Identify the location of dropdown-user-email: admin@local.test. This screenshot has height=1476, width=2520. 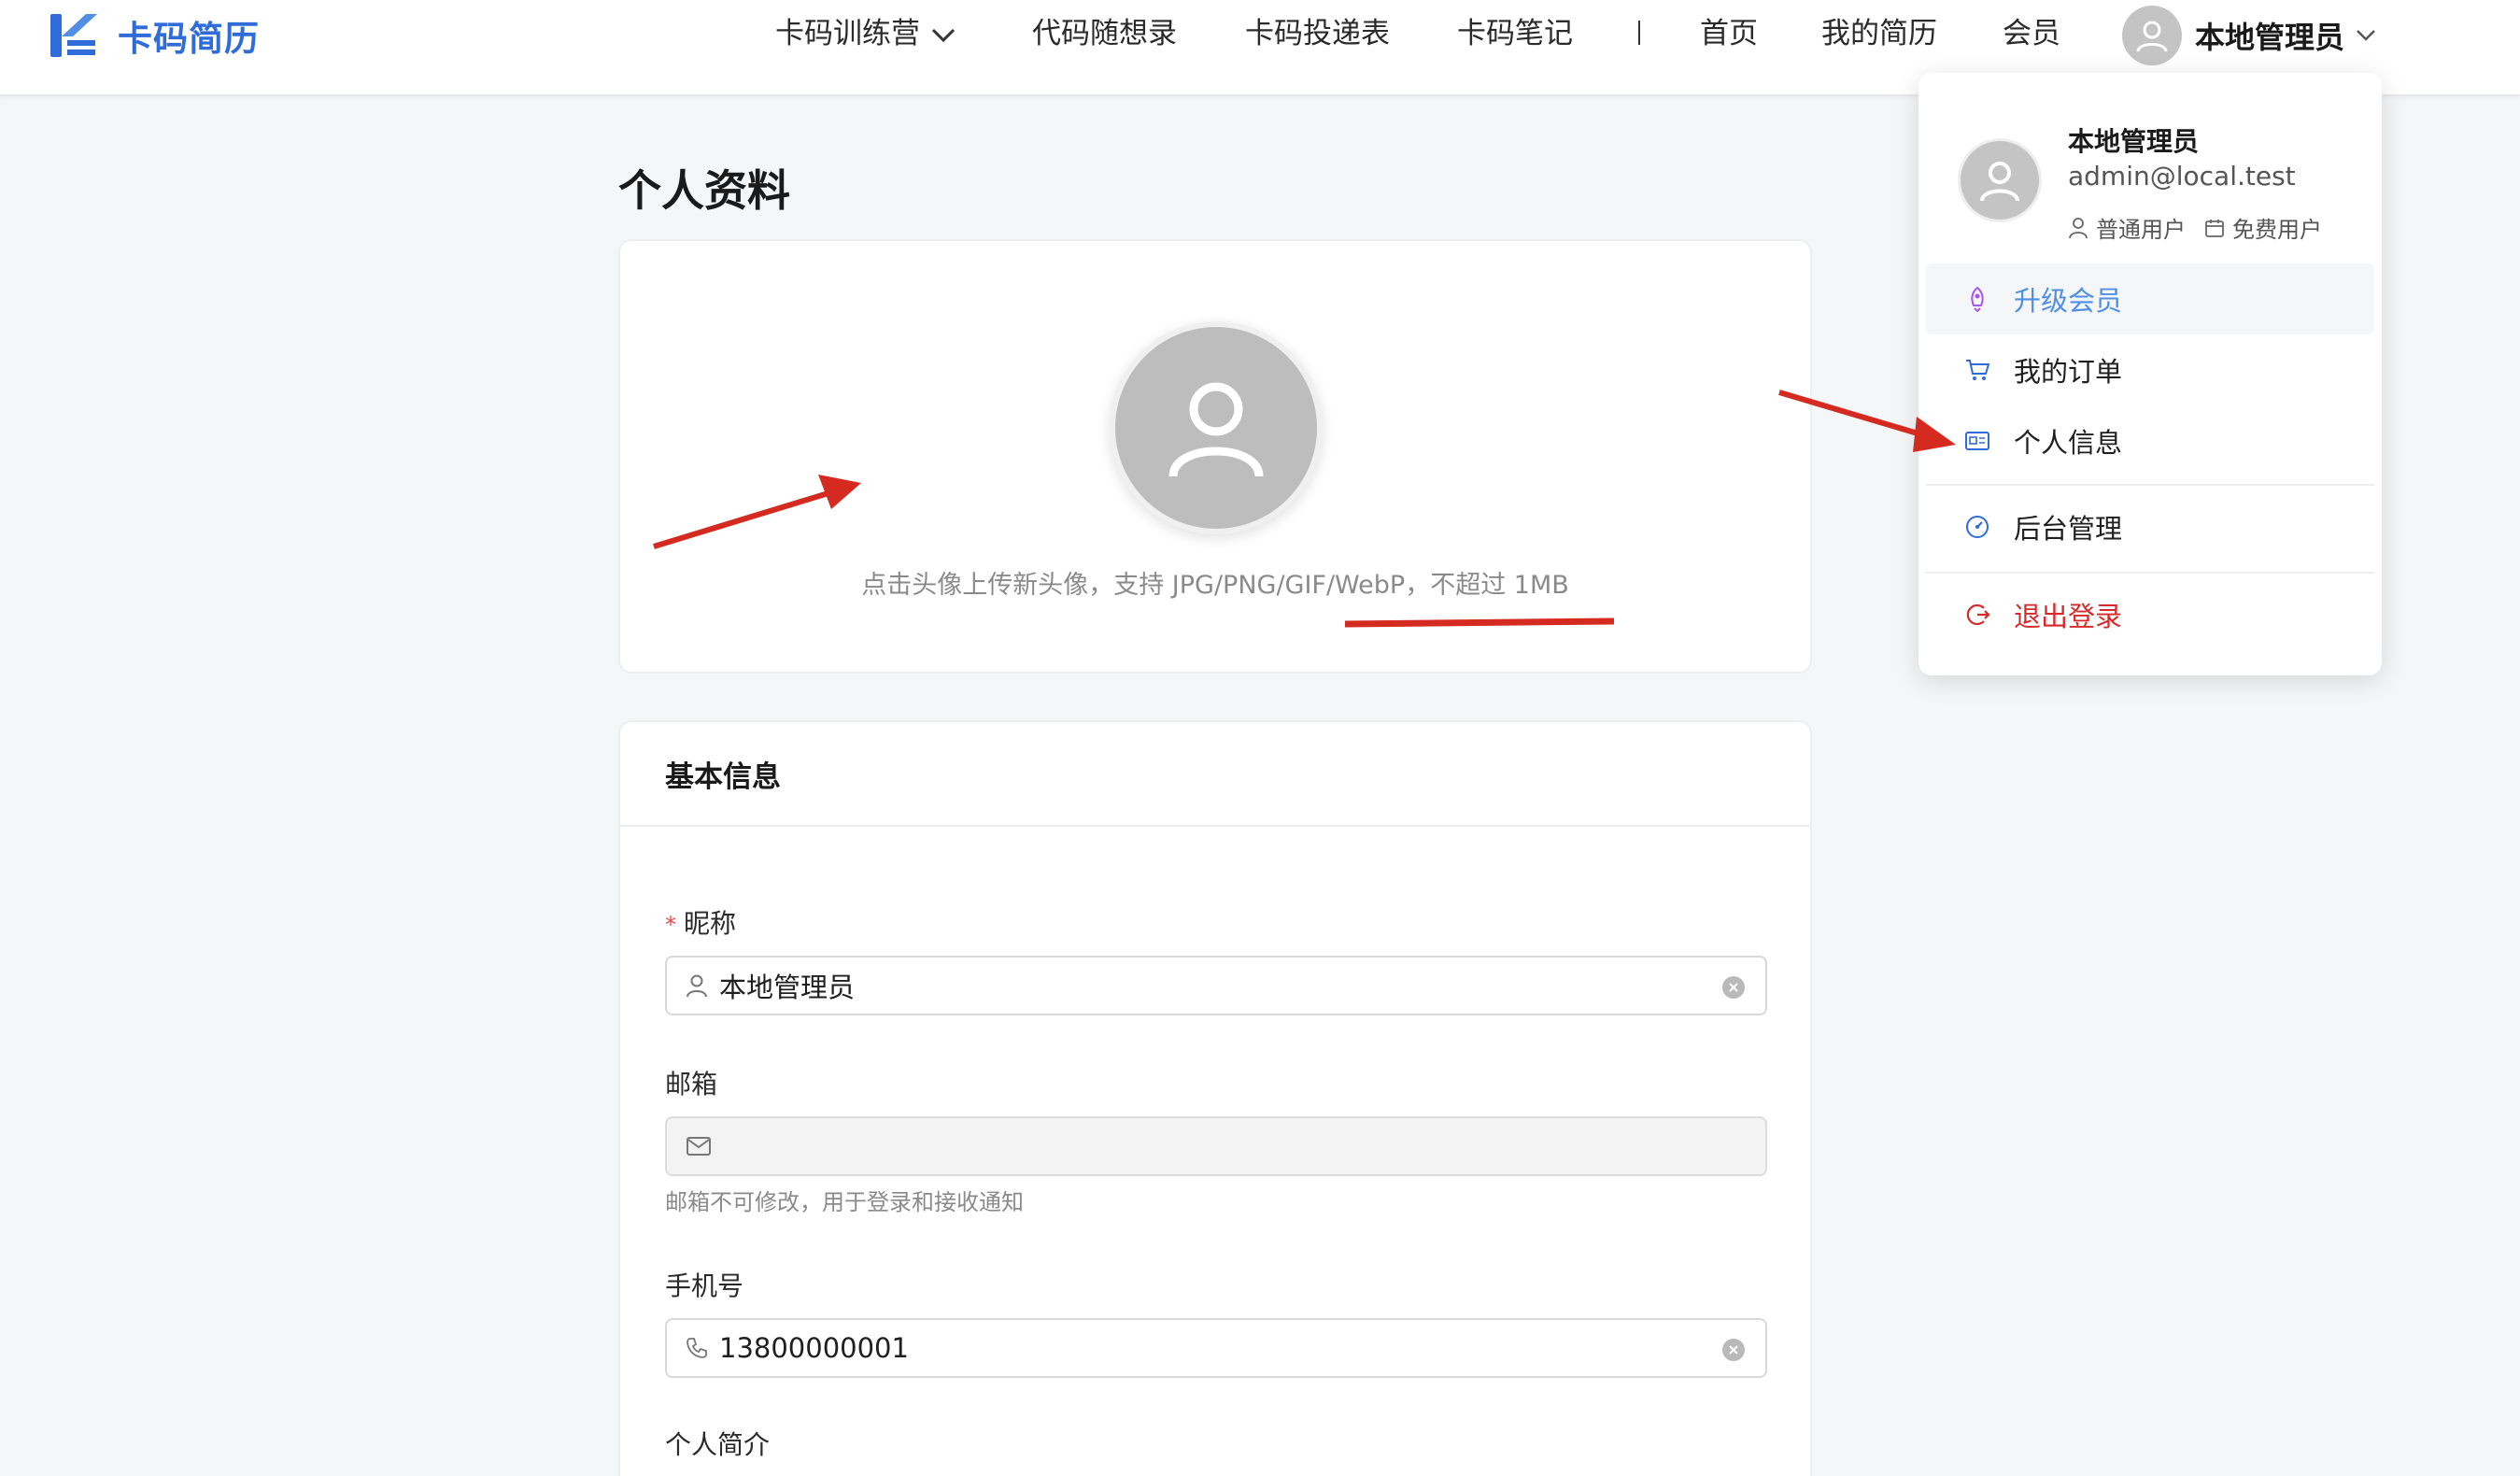
(2182, 176).